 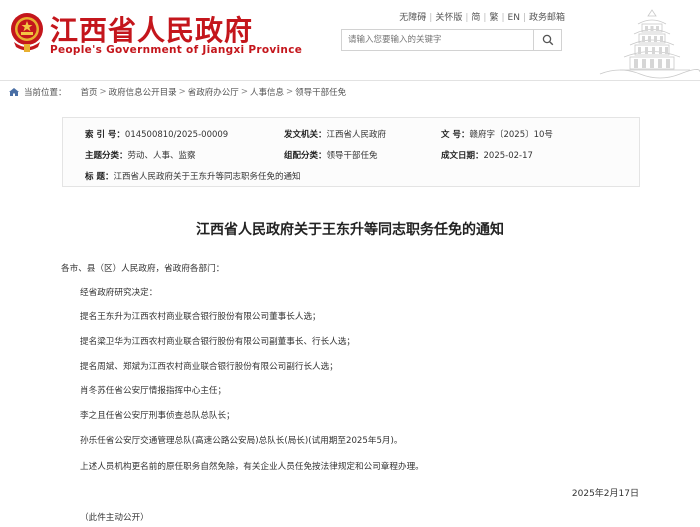 What do you see at coordinates (320, 92) in the screenshot?
I see `breadcrumb-appointments: 领导干部任免` at bounding box center [320, 92].